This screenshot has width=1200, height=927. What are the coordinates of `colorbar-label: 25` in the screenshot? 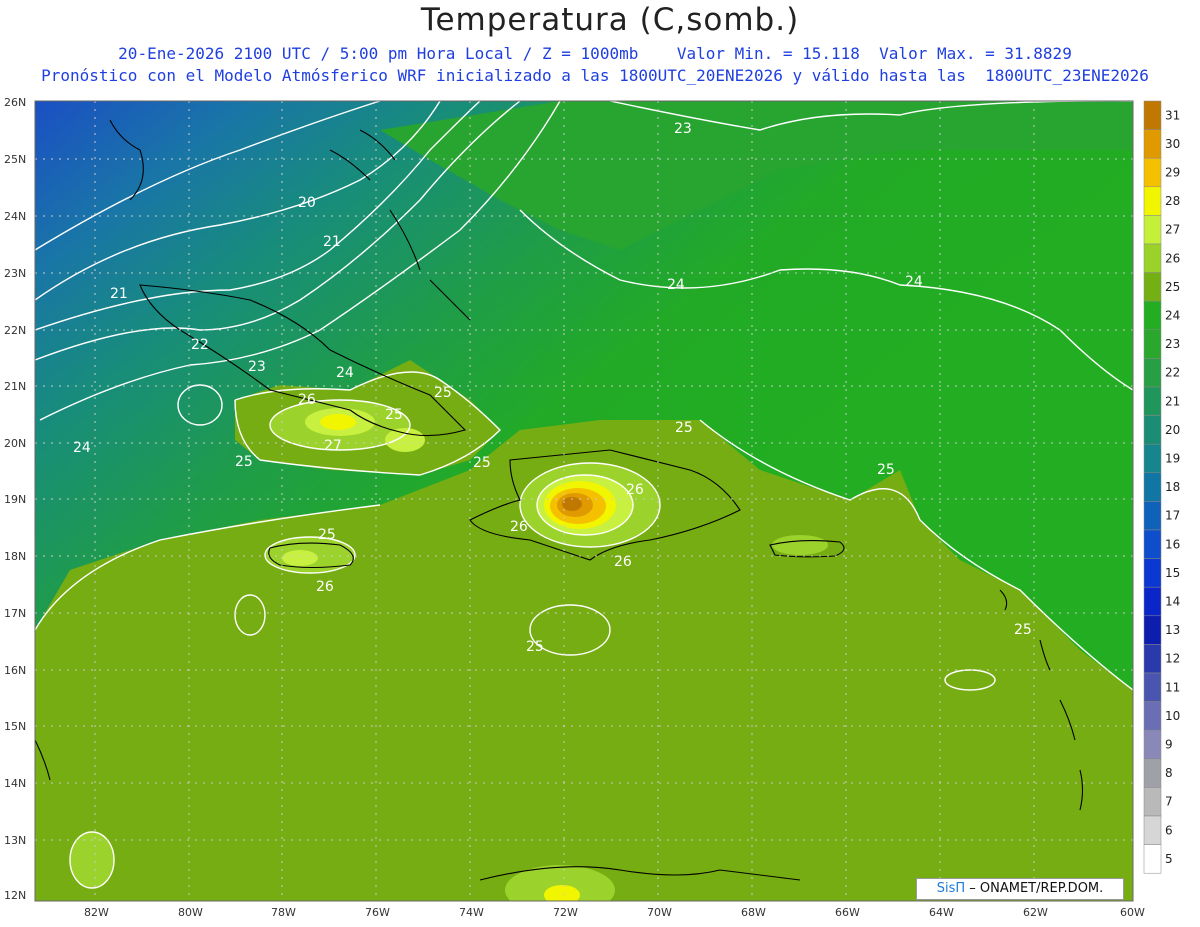 It's located at (1172, 287).